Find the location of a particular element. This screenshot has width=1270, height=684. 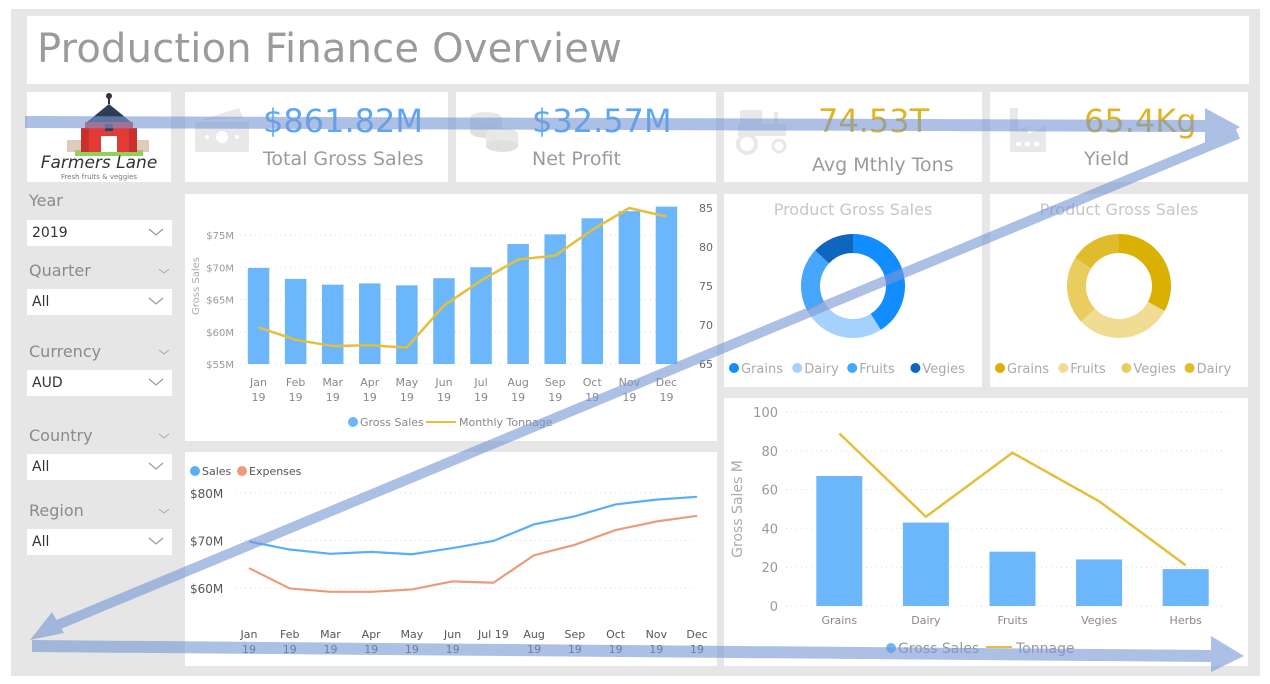

donut-svg: Grains Dairy Fruits Vegies is located at coordinates (847, 305).